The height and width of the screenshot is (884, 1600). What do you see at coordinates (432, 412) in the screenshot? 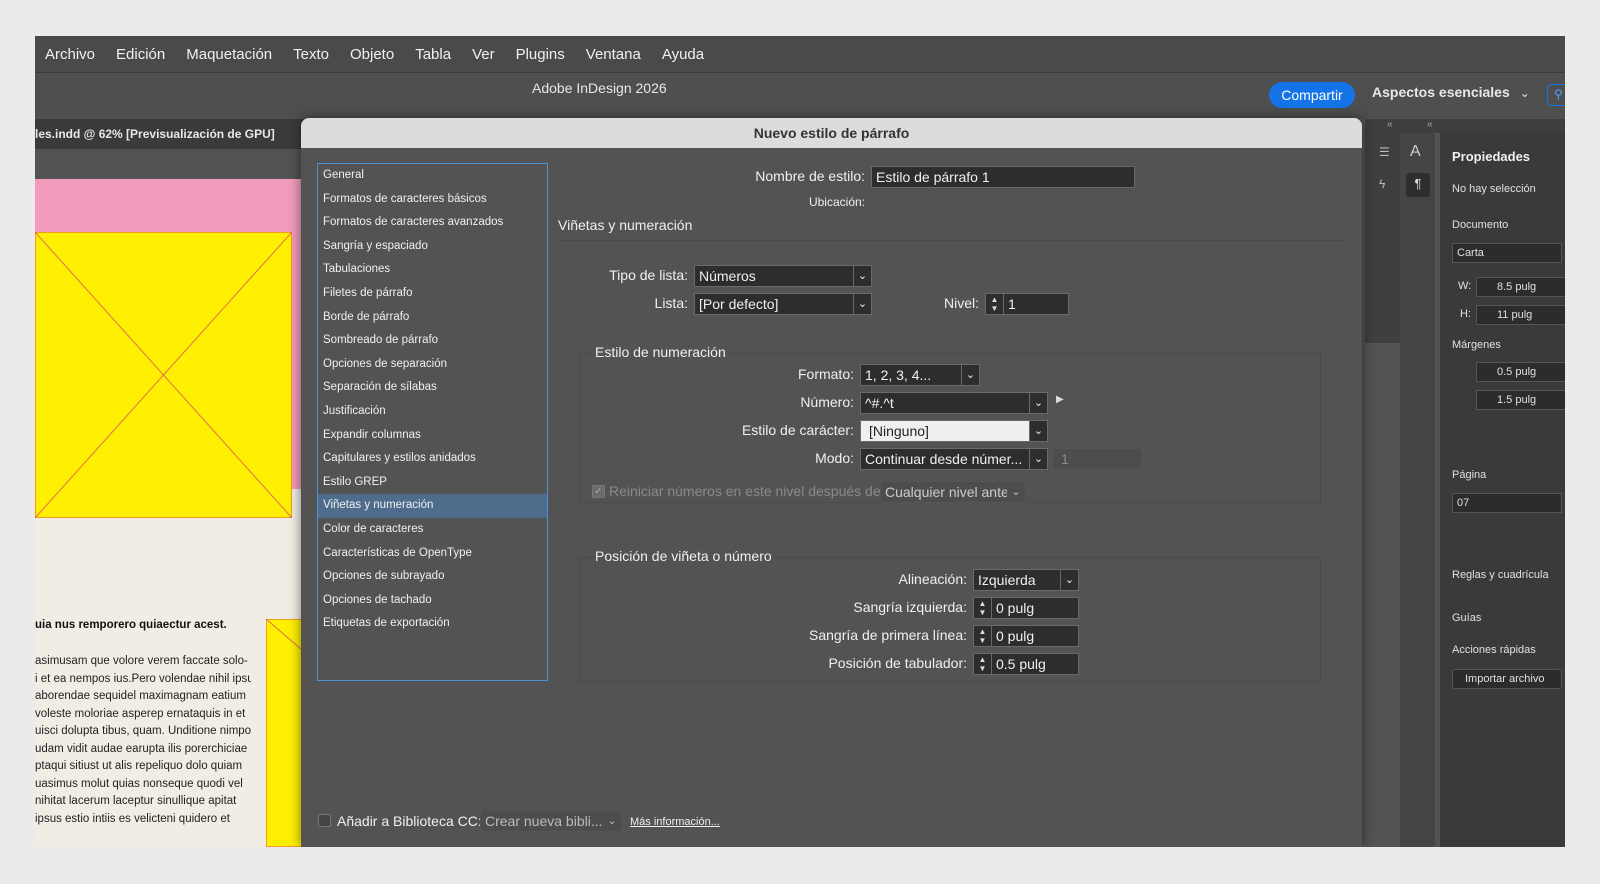
I see `category-justification: Justificación` at bounding box center [432, 412].